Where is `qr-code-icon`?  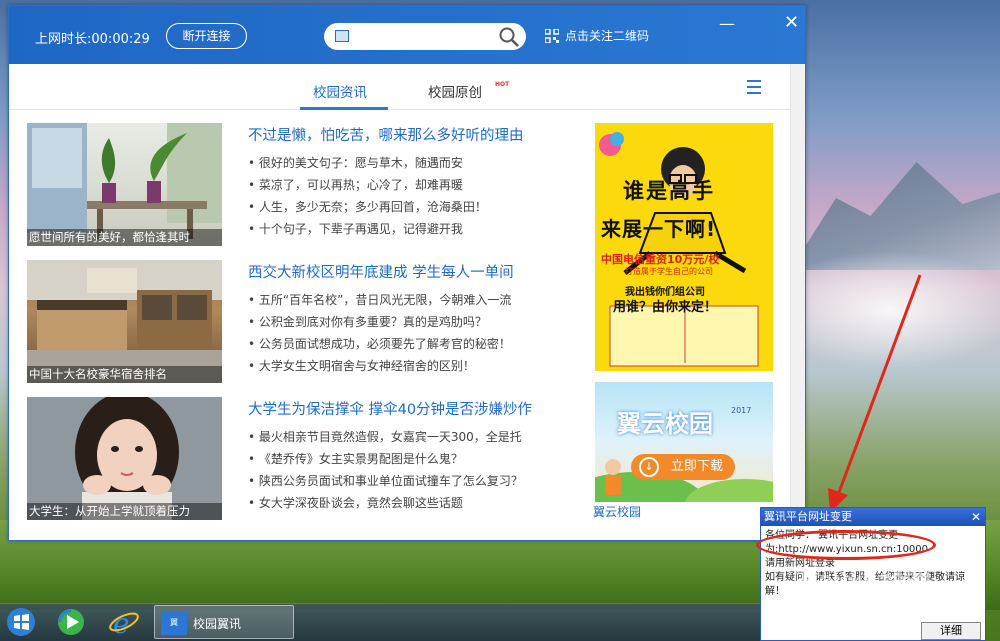 qr-code-icon is located at coordinates (552, 35).